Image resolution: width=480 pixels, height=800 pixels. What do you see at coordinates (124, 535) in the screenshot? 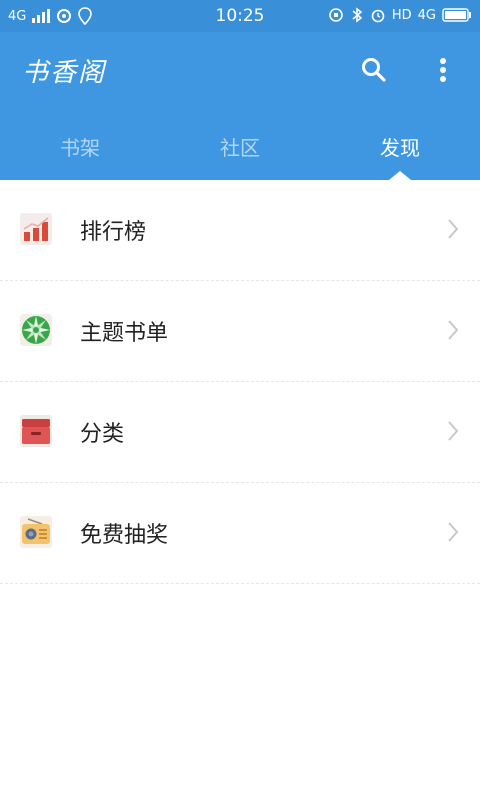
I see `list-item-label: 免费抽奖` at bounding box center [124, 535].